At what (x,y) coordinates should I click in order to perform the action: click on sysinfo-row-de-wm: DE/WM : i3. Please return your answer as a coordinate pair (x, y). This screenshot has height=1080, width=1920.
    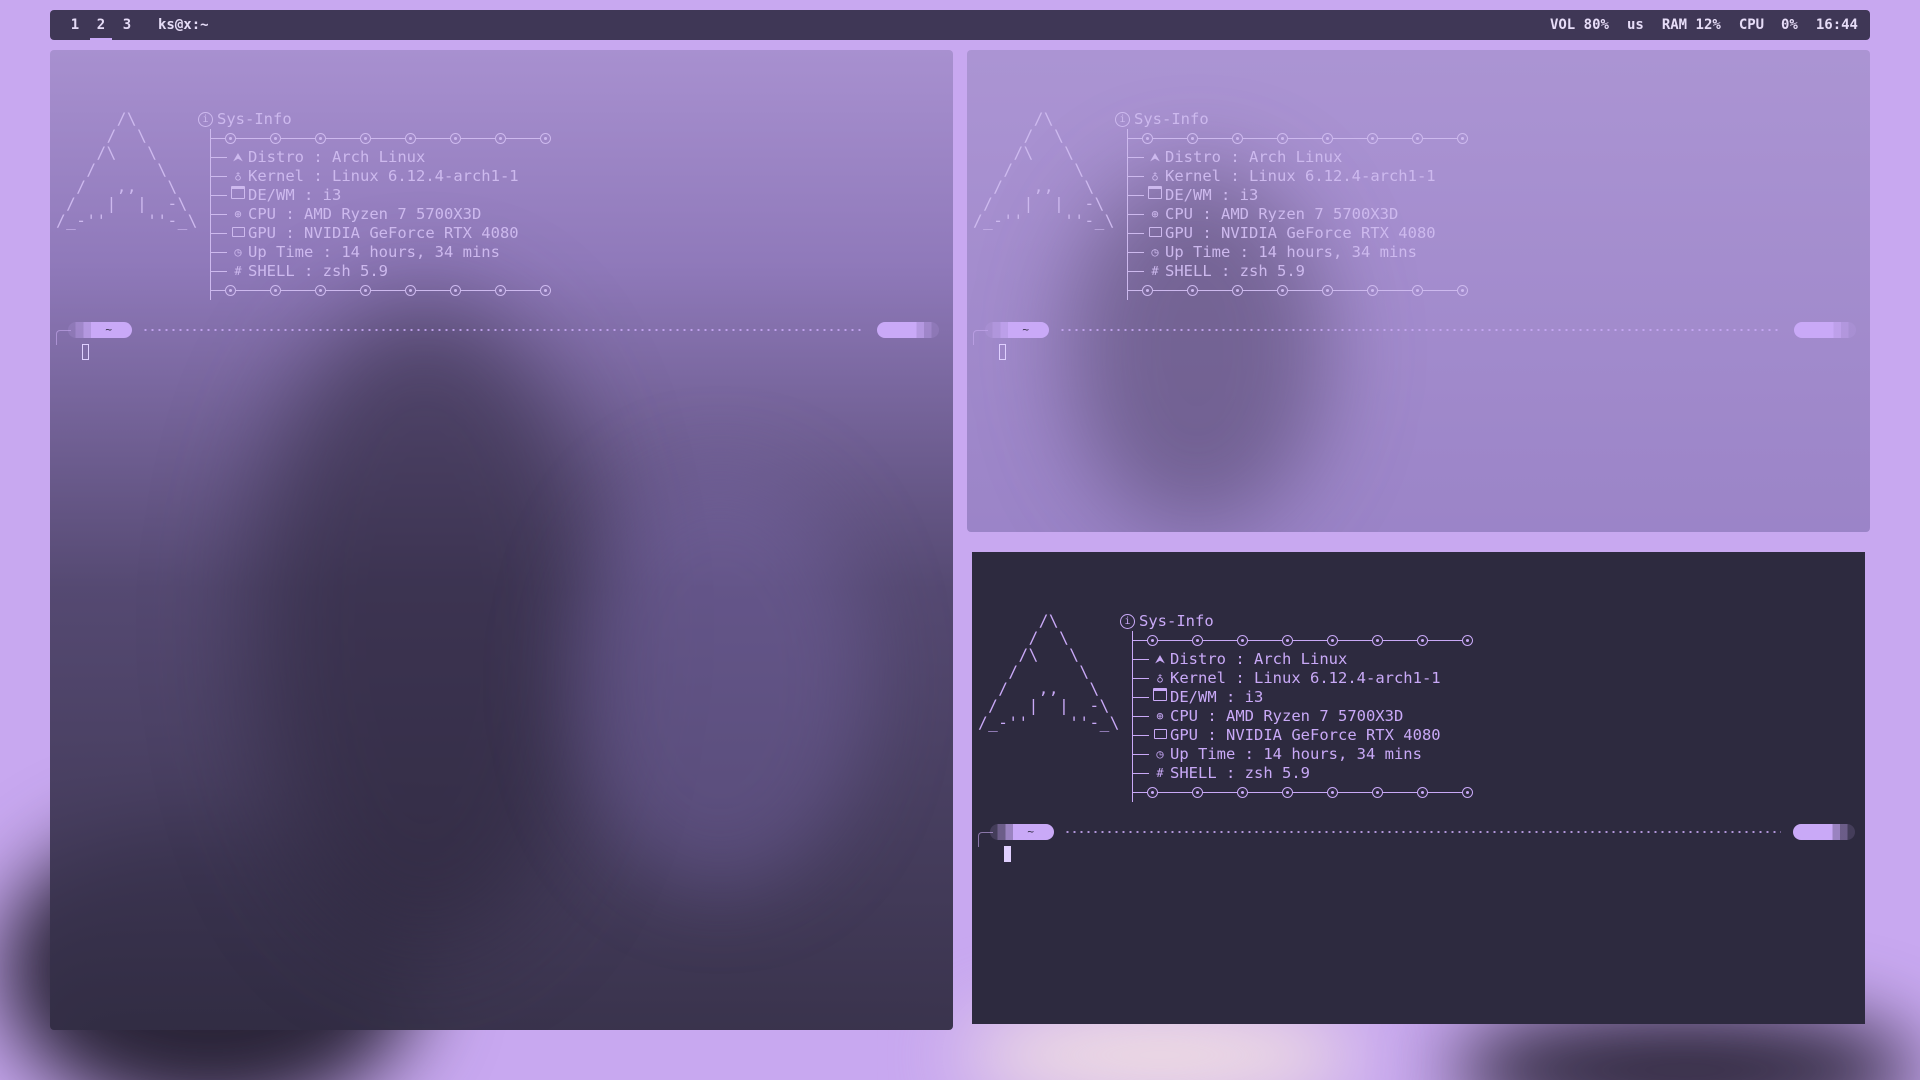
    Looking at the image, I should click on (1298, 195).